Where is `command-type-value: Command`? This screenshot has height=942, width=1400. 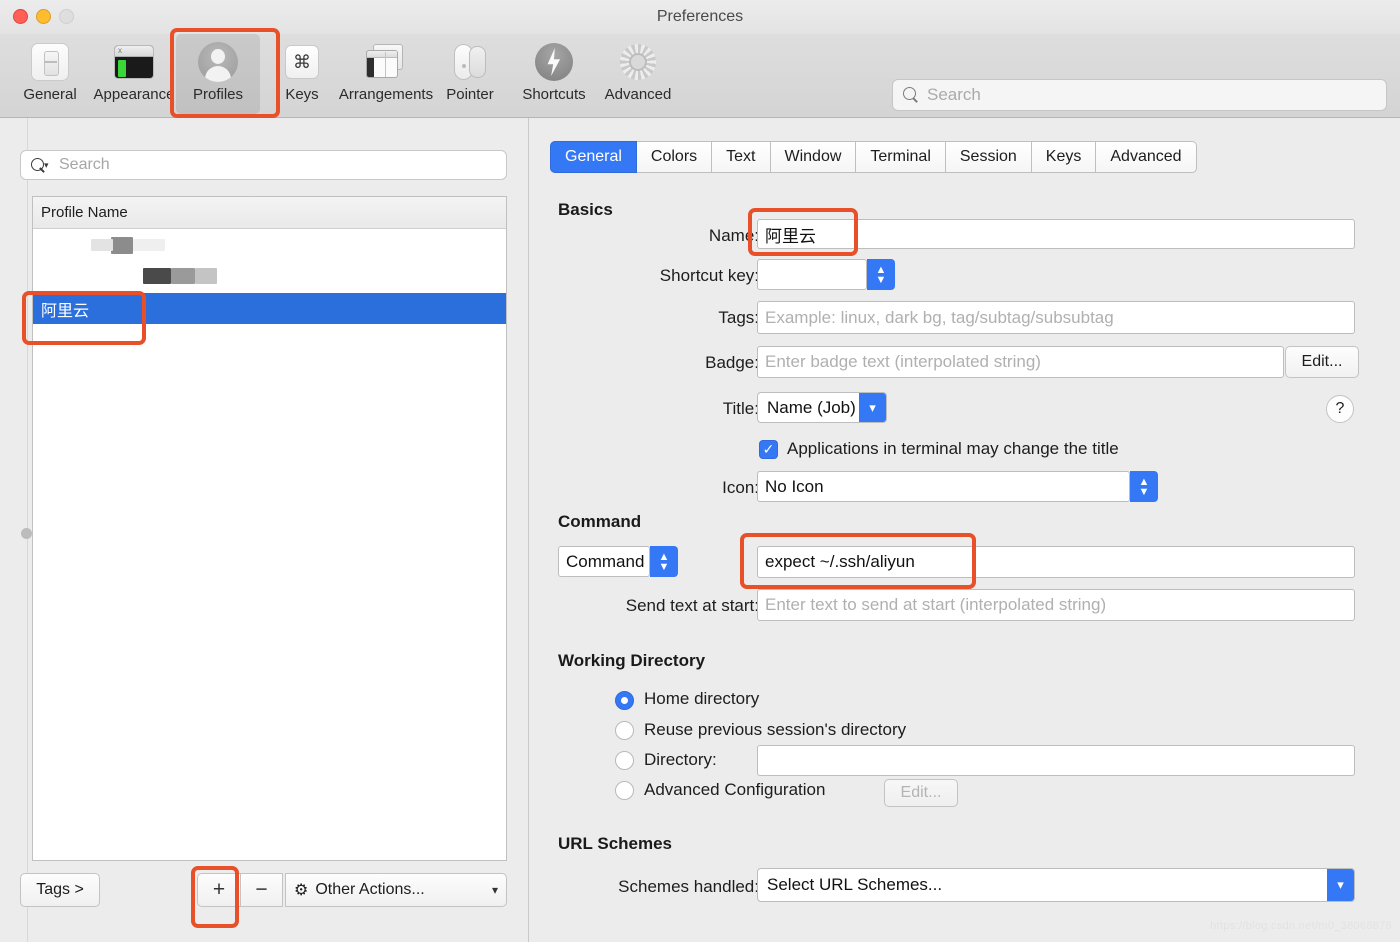 command-type-value: Command is located at coordinates (605, 561).